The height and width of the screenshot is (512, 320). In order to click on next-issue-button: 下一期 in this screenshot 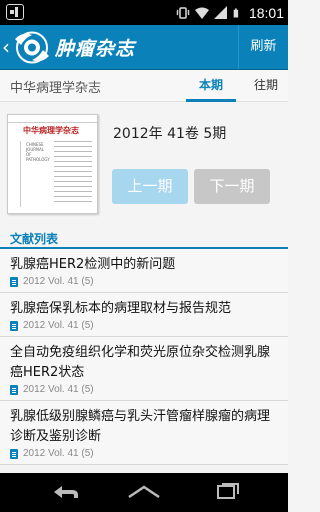, I will do `click(232, 186)`.